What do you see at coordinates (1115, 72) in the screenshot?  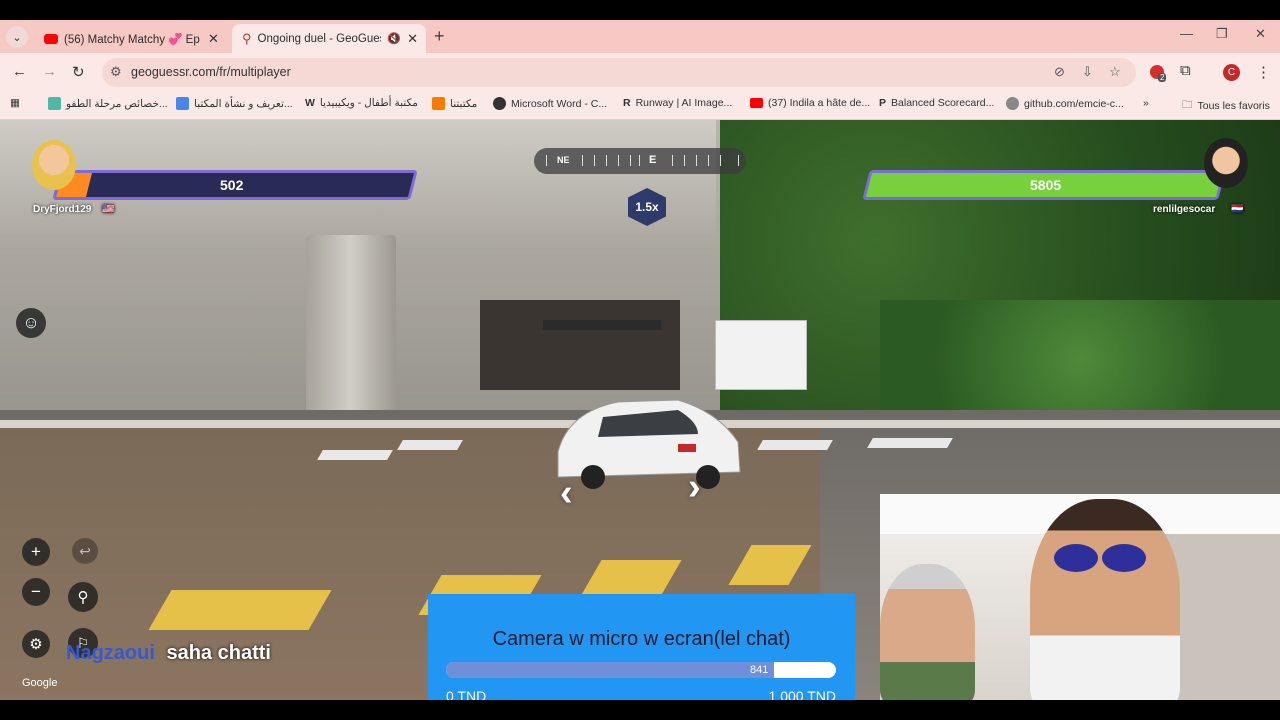 I see `bookmark-star-icon: ☆` at bounding box center [1115, 72].